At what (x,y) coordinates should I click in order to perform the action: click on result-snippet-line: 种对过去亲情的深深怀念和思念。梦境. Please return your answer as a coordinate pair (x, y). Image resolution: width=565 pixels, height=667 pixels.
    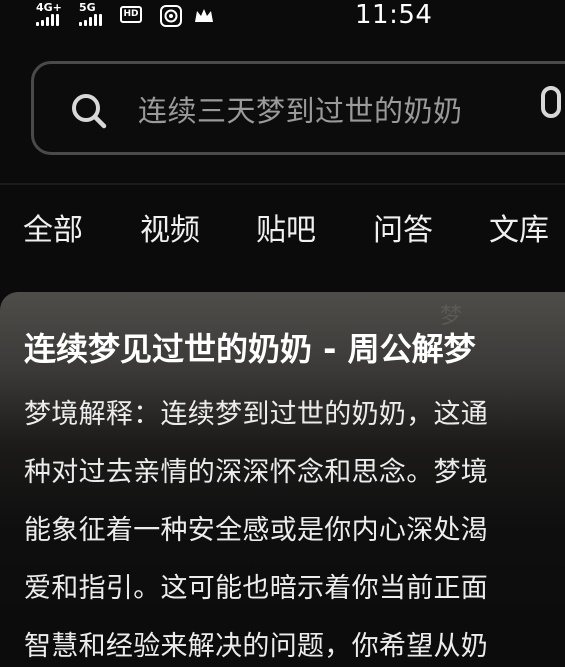
    Looking at the image, I should click on (256, 472).